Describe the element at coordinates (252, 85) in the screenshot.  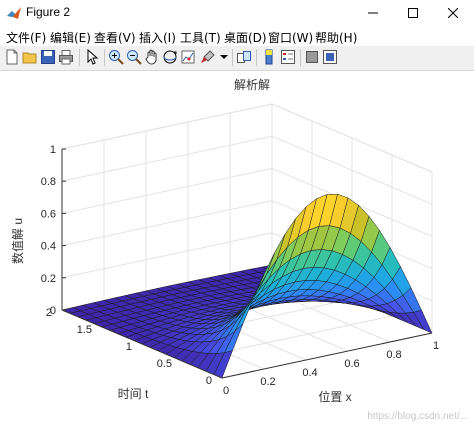
I see `chart-title: 解析解` at that location.